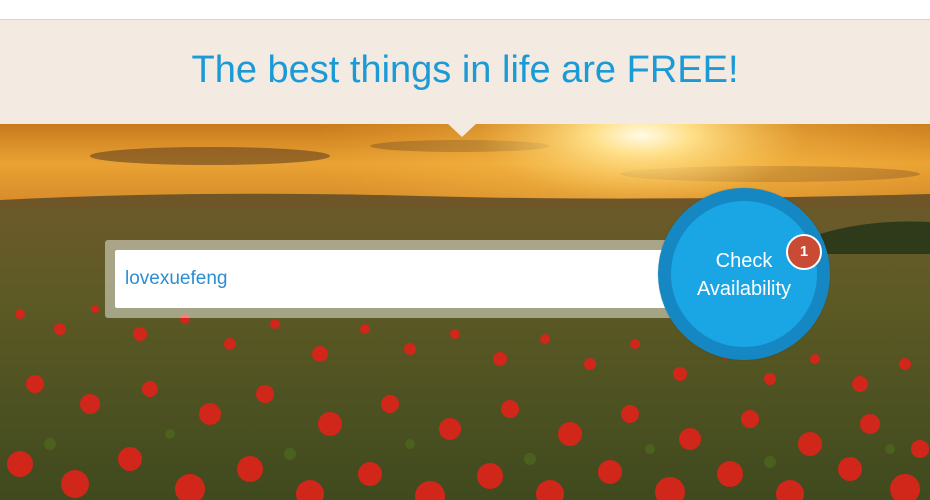 The height and width of the screenshot is (500, 930). I want to click on check-label-line2: Availability, so click(744, 289).